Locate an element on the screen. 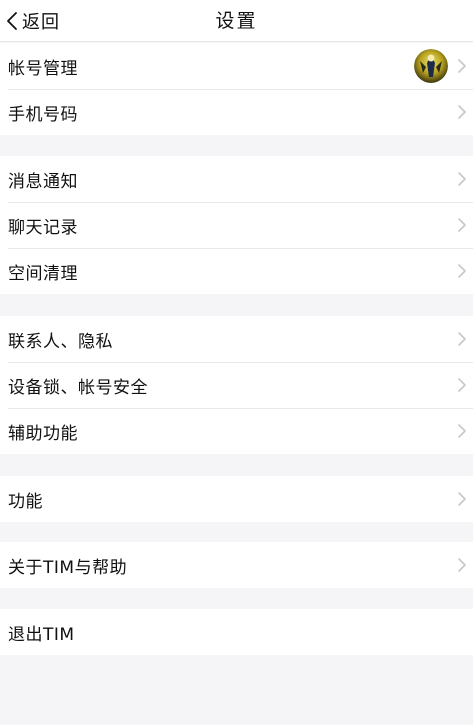 This screenshot has height=725, width=473. settings-group-about: 关于TIM与帮助 is located at coordinates (236, 565).